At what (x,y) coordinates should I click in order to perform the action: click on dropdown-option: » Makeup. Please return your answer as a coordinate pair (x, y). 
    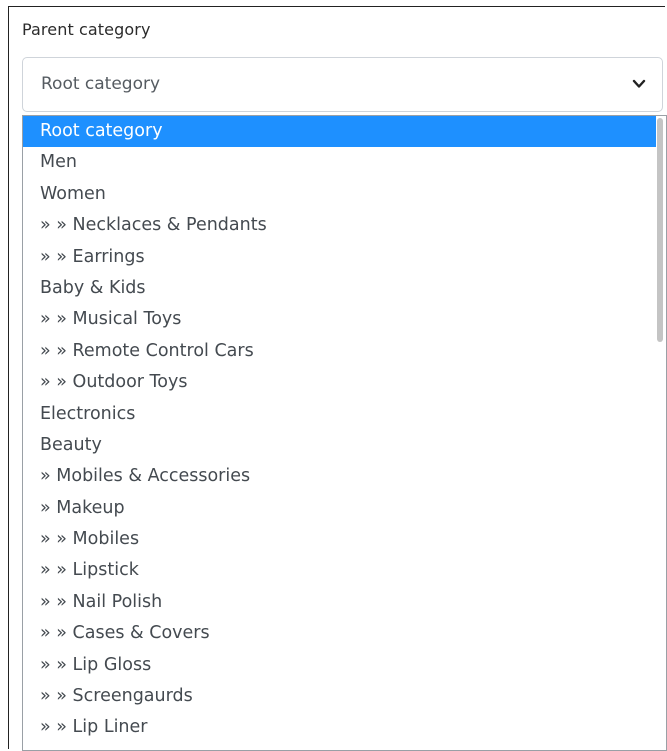
    Looking at the image, I should click on (339, 508).